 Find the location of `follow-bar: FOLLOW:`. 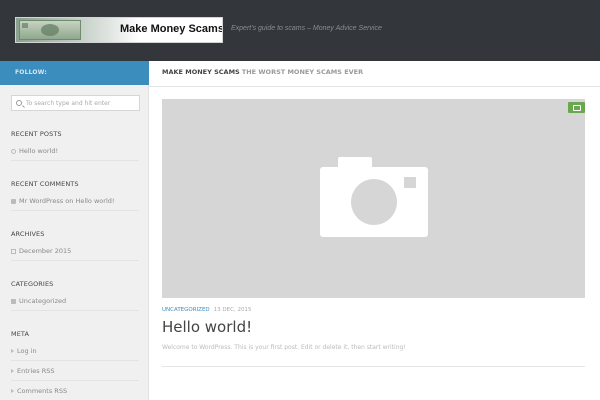

follow-bar: FOLLOW: is located at coordinates (74, 73).